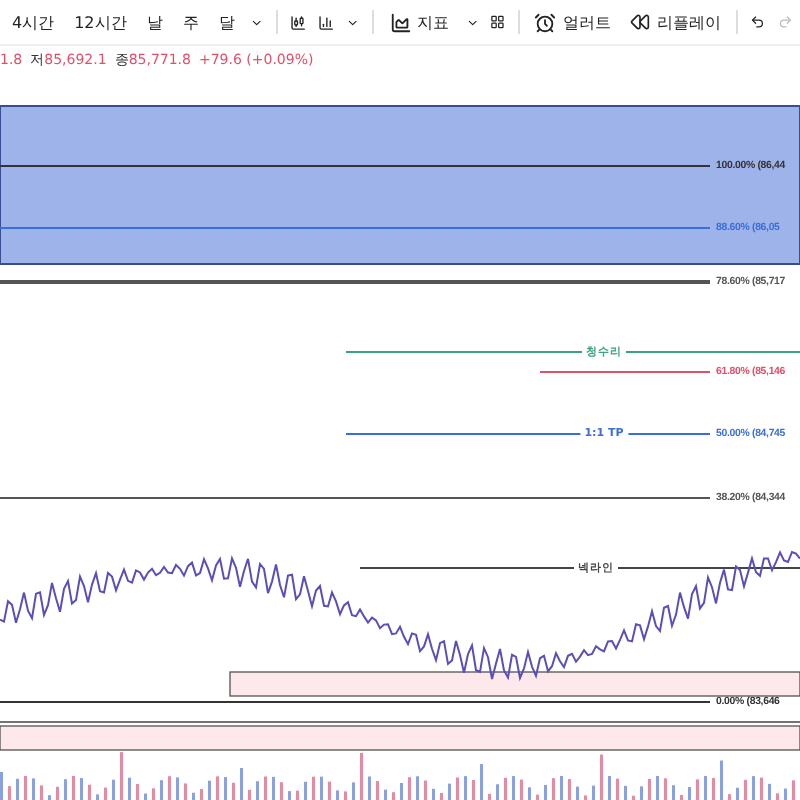 The image size is (800, 800). I want to click on replay-button: 리플레이, so click(675, 22).